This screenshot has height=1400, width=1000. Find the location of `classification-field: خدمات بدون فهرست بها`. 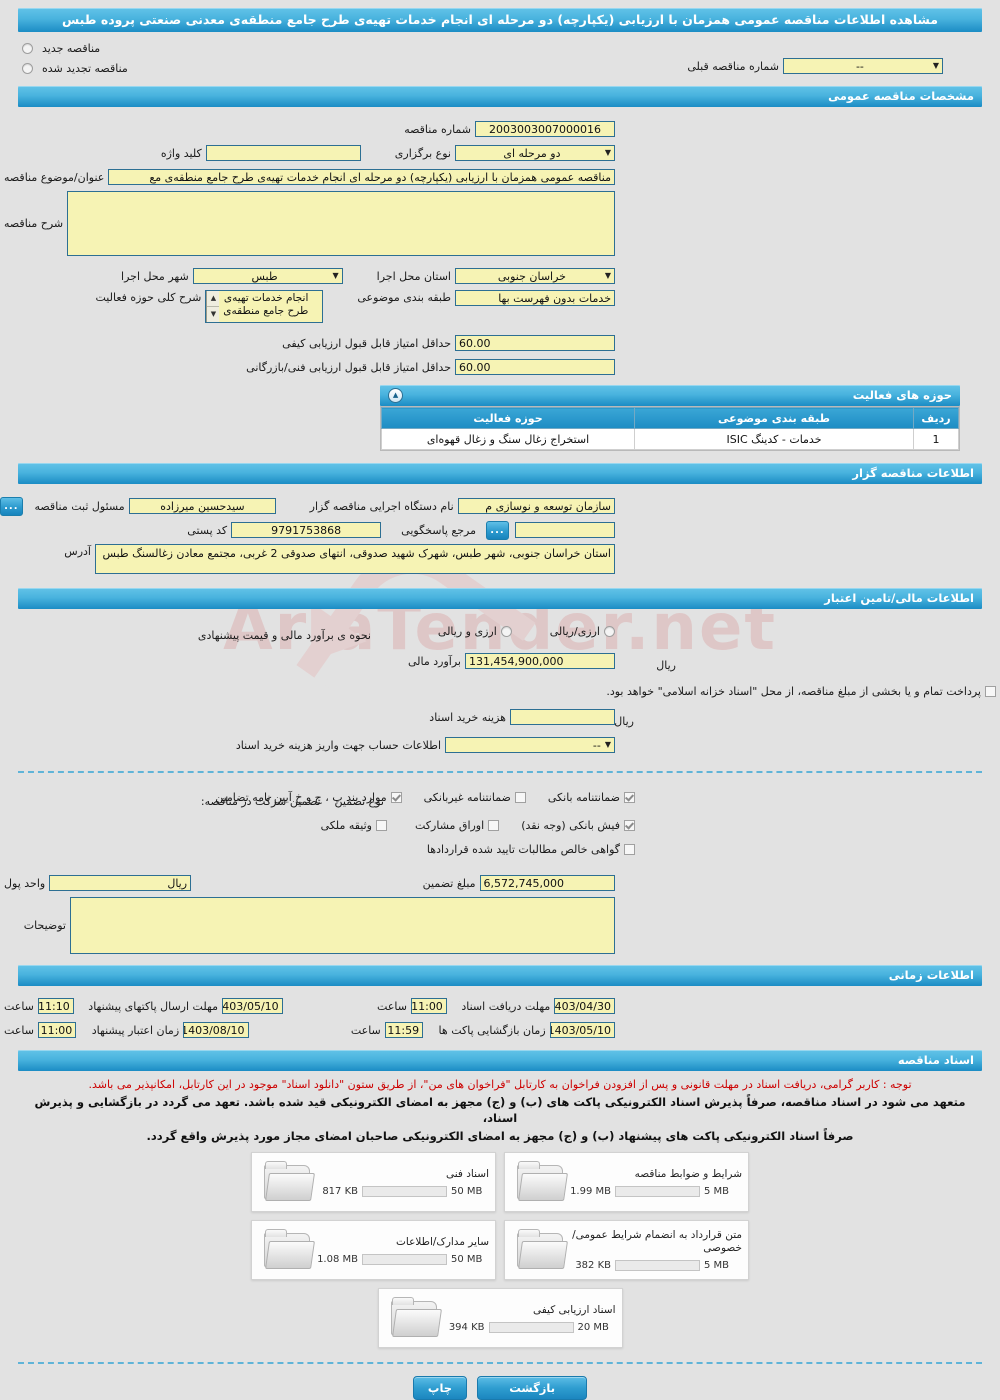

classification-field: خدمات بدون فهرست بها is located at coordinates (535, 298).